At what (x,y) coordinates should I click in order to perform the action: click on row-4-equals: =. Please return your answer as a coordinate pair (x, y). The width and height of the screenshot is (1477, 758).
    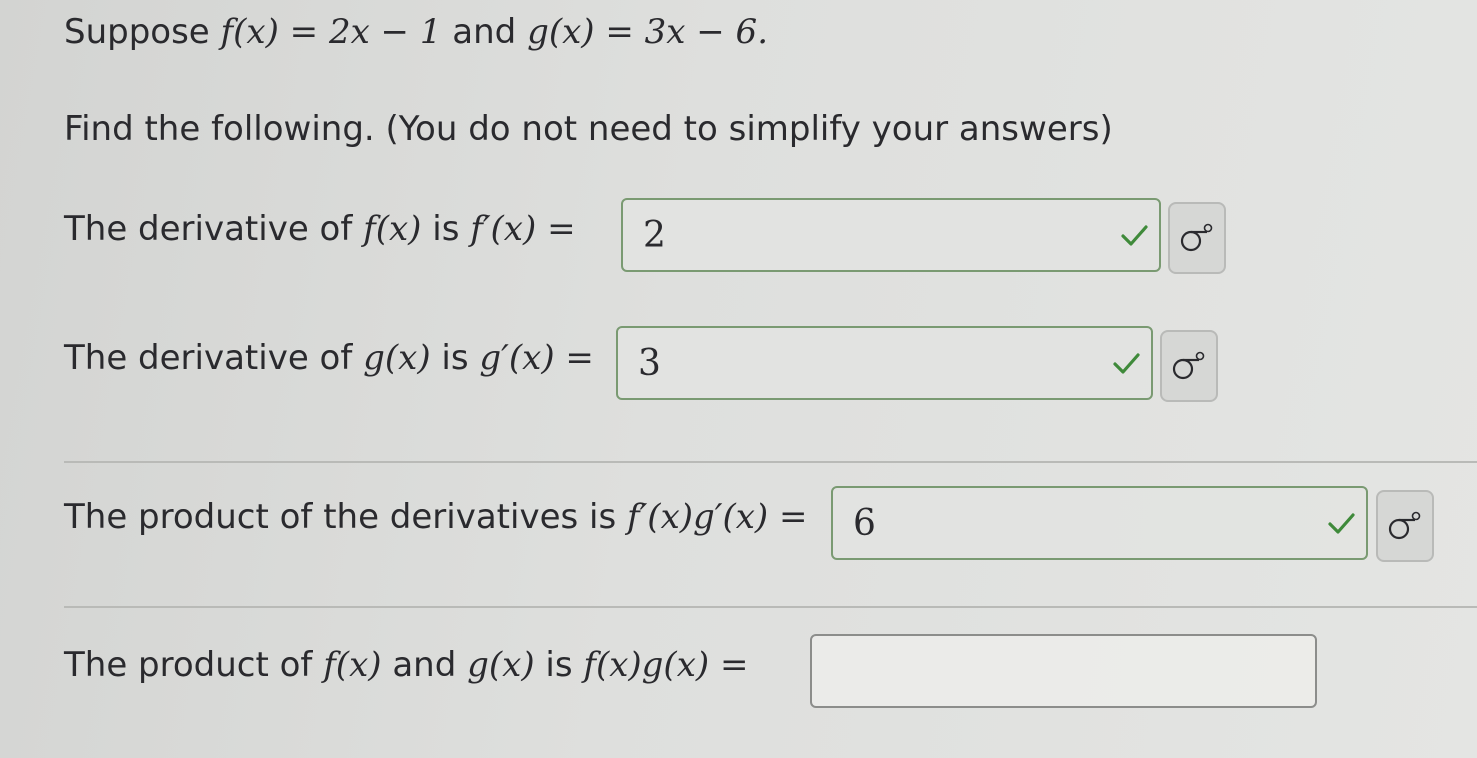
    Looking at the image, I should click on (734, 665).